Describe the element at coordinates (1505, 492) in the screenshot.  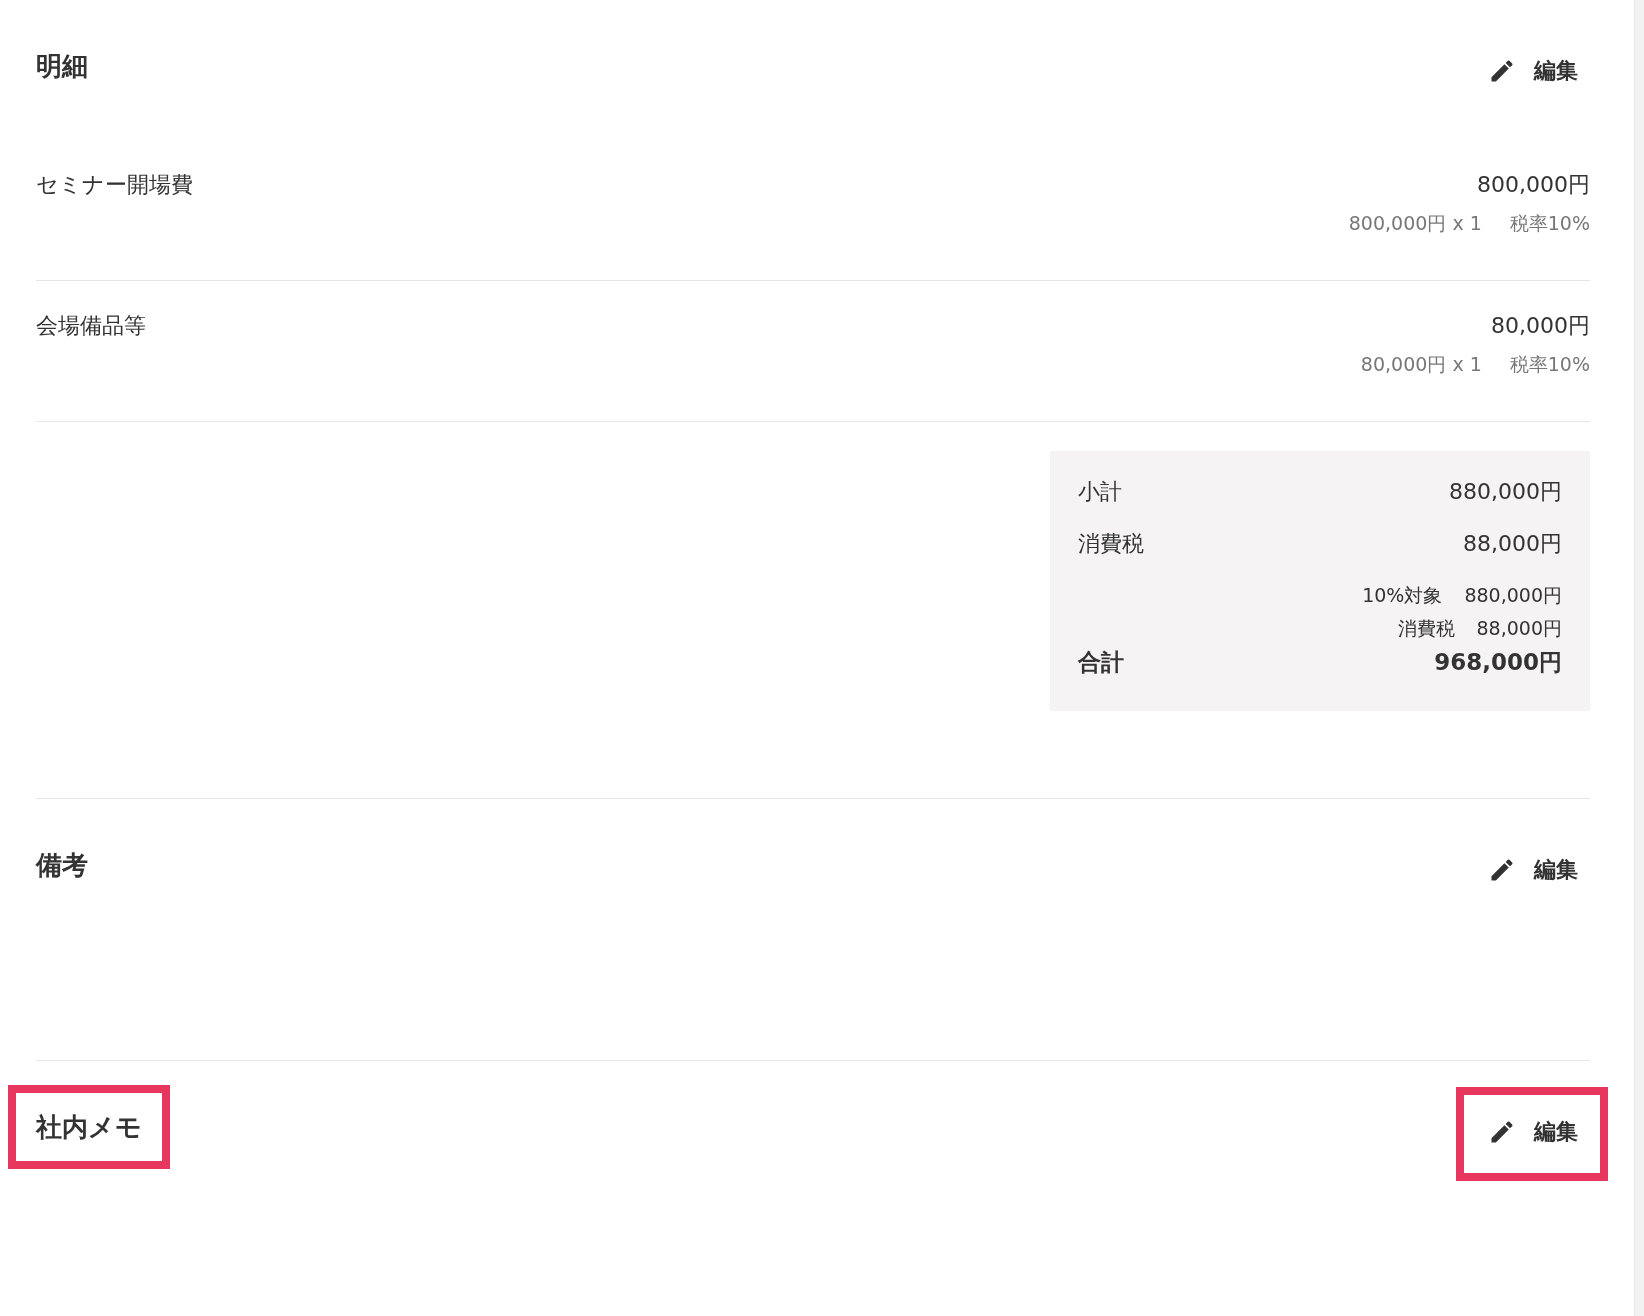
I see `subtotal-value: 880,000円` at that location.